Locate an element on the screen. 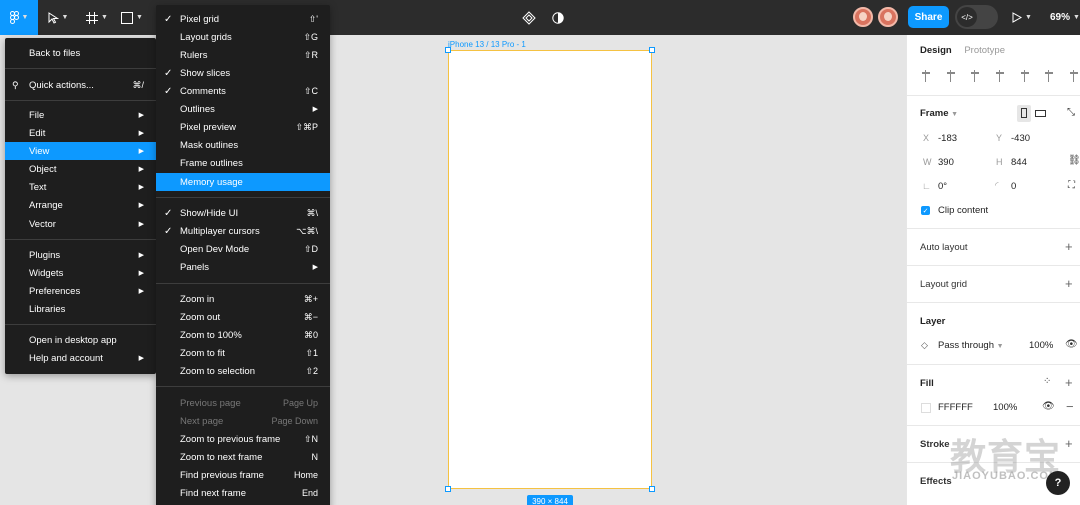 The width and height of the screenshot is (1080, 505). add-stroke-button: + is located at coordinates (1069, 443).